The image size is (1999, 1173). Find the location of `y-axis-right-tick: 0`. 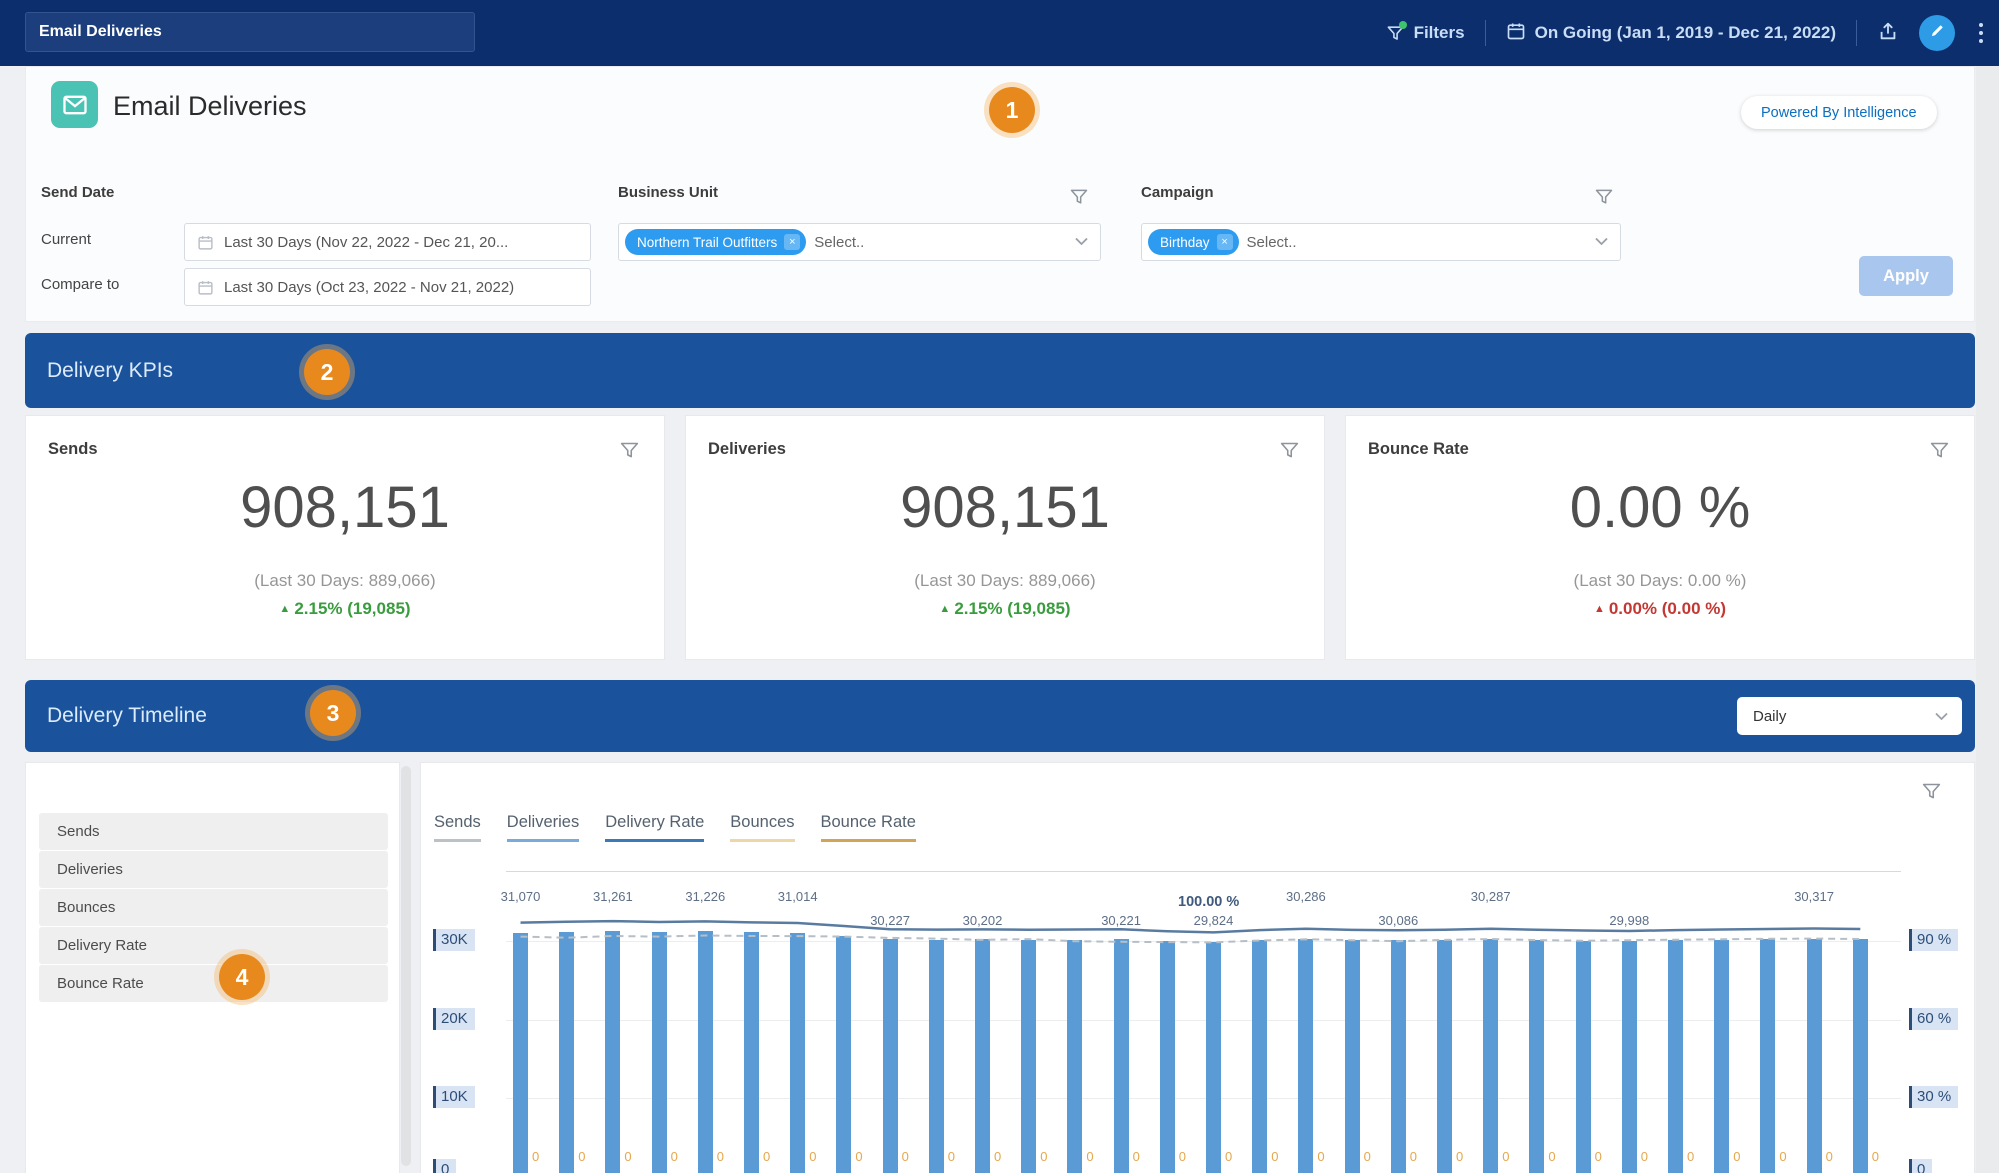

y-axis-right-tick: 0 is located at coordinates (1921, 1166).